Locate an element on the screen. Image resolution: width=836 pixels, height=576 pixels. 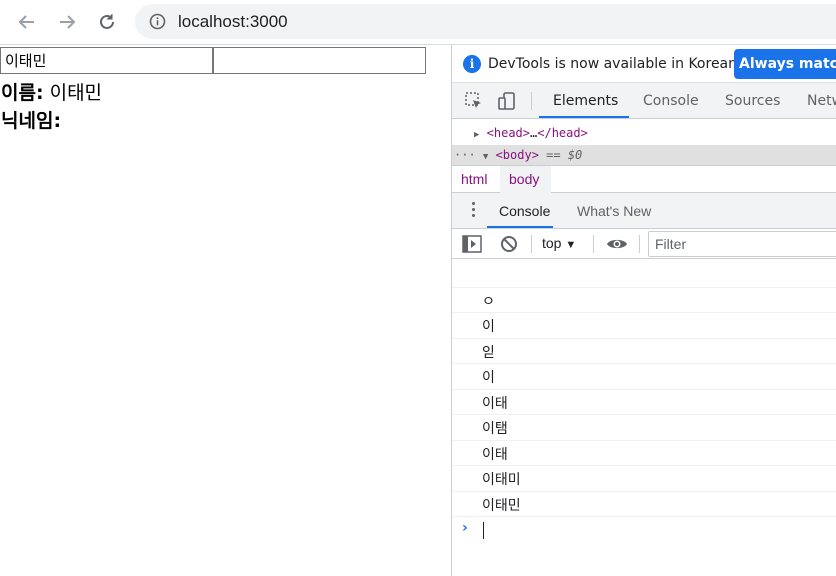
drawer-tabbar: Console What's New is located at coordinates (644, 211).